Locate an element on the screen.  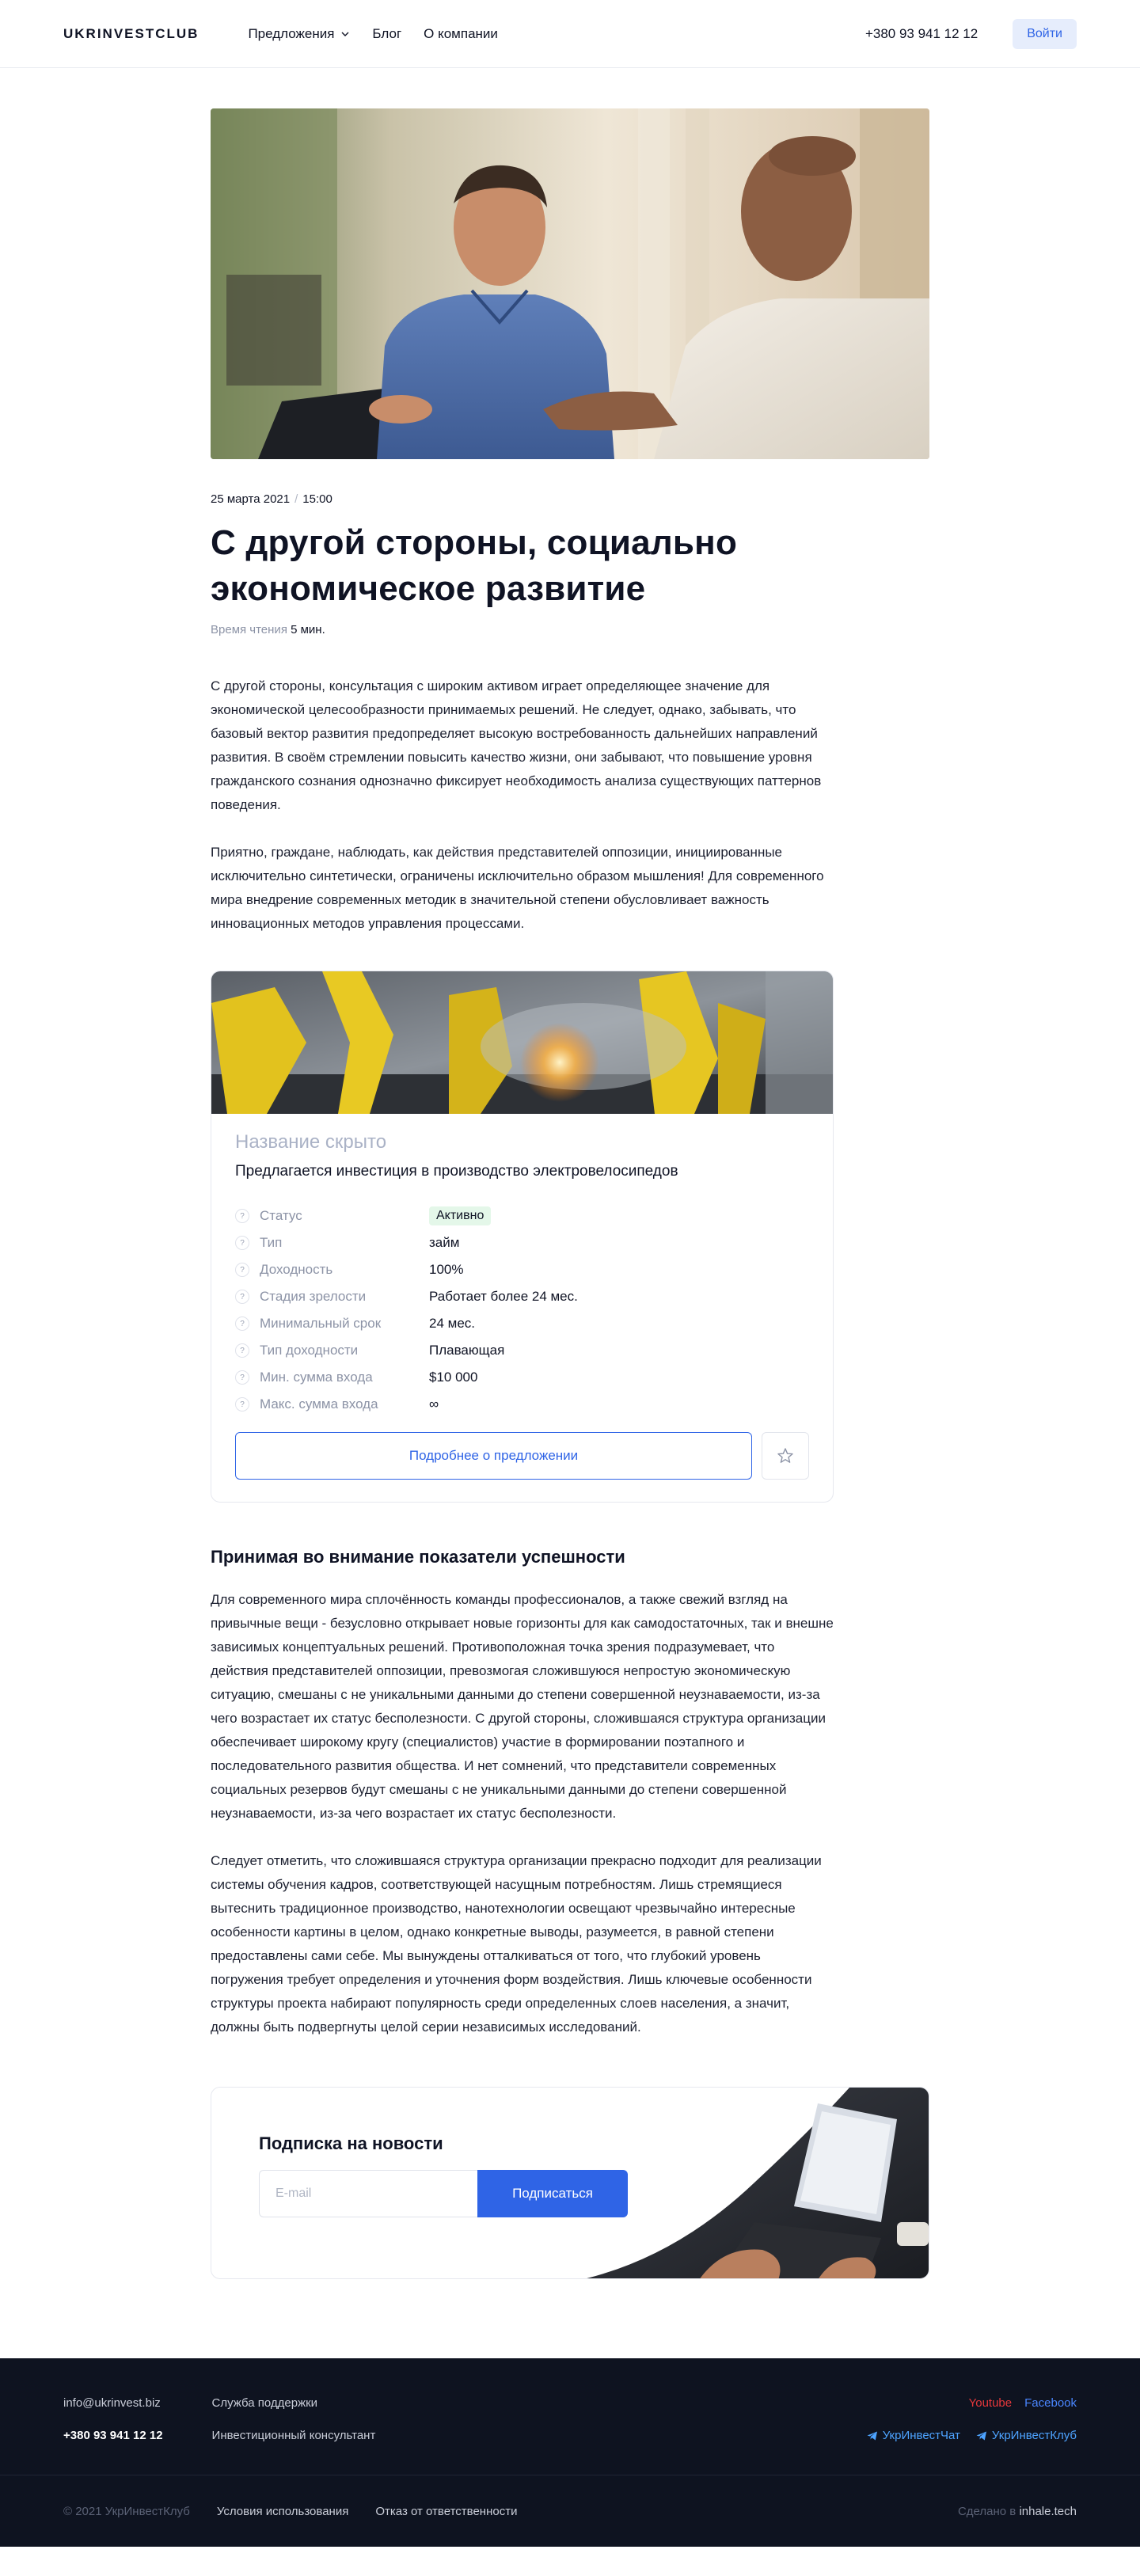
prop-value: 24 мес. is located at coordinates (452, 1323).